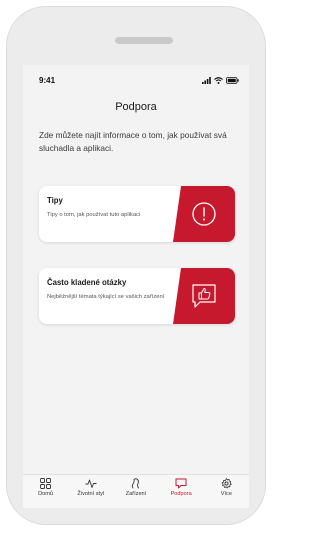 The image size is (320, 534). What do you see at coordinates (91, 494) in the screenshot?
I see `tab-lifestyle-label: Životní styl` at bounding box center [91, 494].